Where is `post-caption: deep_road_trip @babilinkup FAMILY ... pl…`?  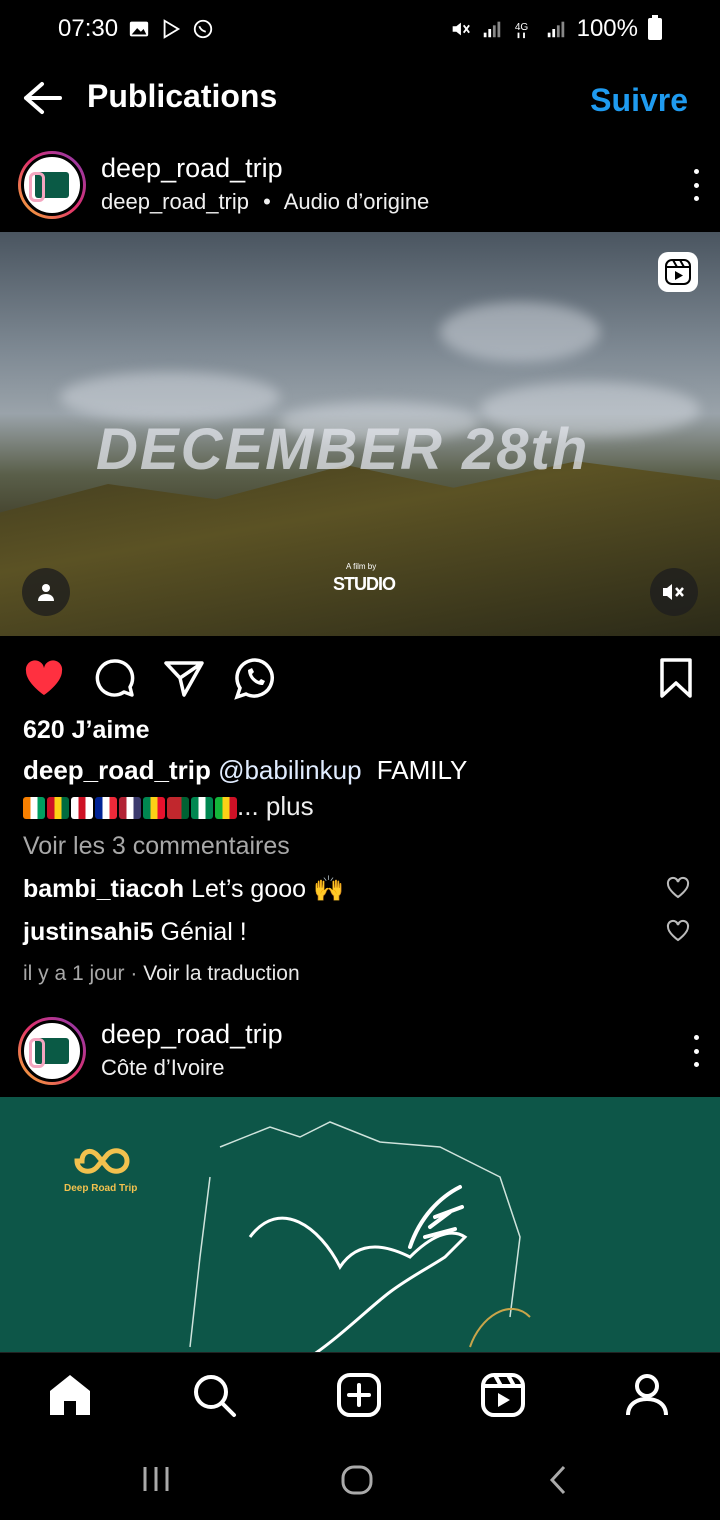
post-caption: deep_road_trip @babilinkup FAMILY ... pl… is located at coordinates (363, 788).